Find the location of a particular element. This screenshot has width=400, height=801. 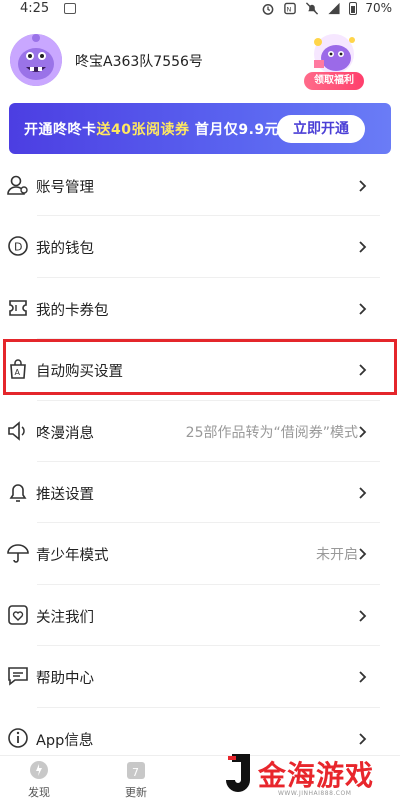

nfc-icon: N is located at coordinates (290, 8).